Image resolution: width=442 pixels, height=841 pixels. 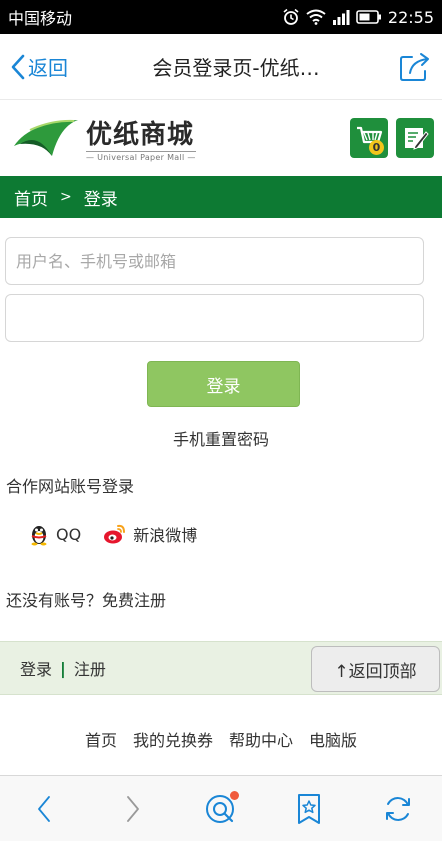 I want to click on footer-bar: 登录 | 注册 ↑返回顶部, so click(x=221, y=668).